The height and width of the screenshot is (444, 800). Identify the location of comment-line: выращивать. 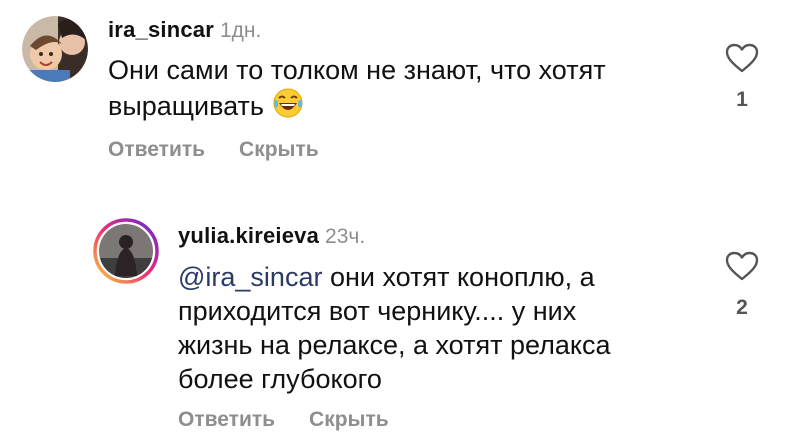
(186, 106).